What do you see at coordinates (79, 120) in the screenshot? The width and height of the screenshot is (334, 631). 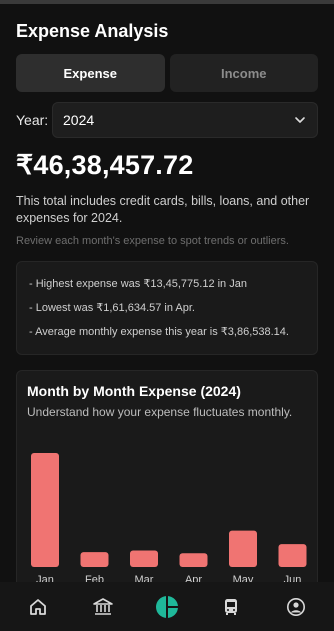 I see `year-value: 2024` at bounding box center [79, 120].